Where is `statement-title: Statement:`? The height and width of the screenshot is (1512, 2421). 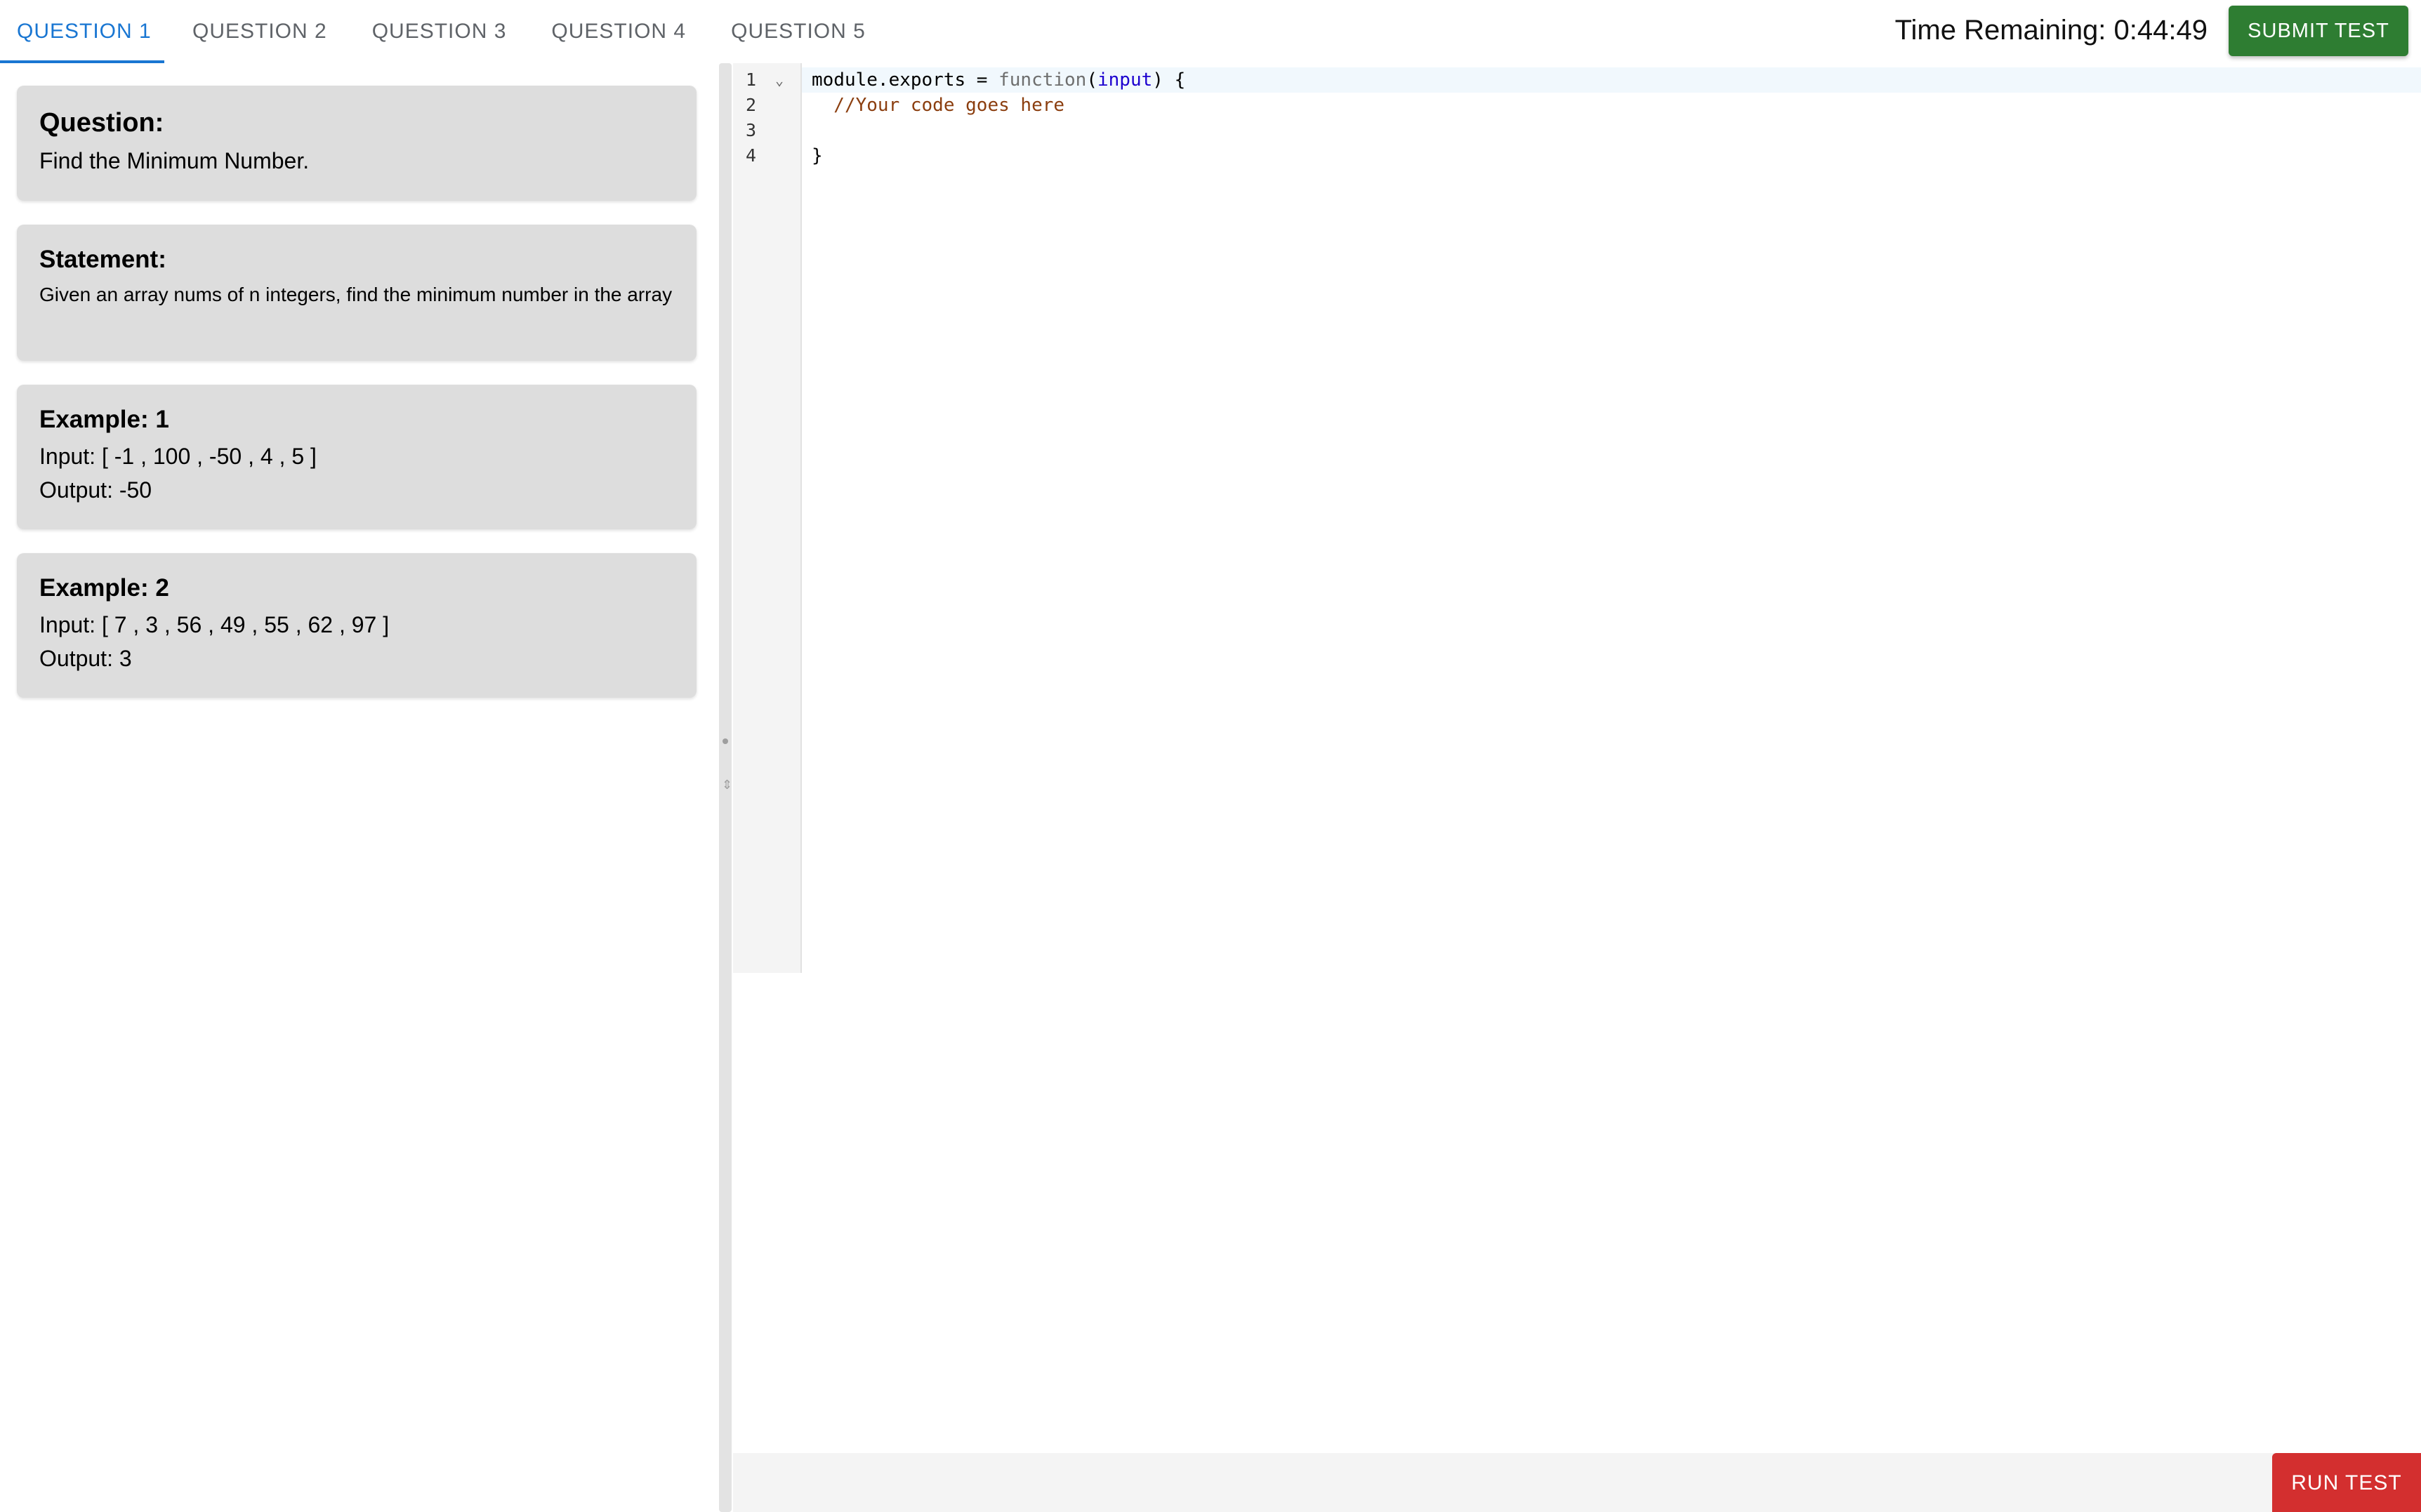
statement-title: Statement: is located at coordinates (102, 259).